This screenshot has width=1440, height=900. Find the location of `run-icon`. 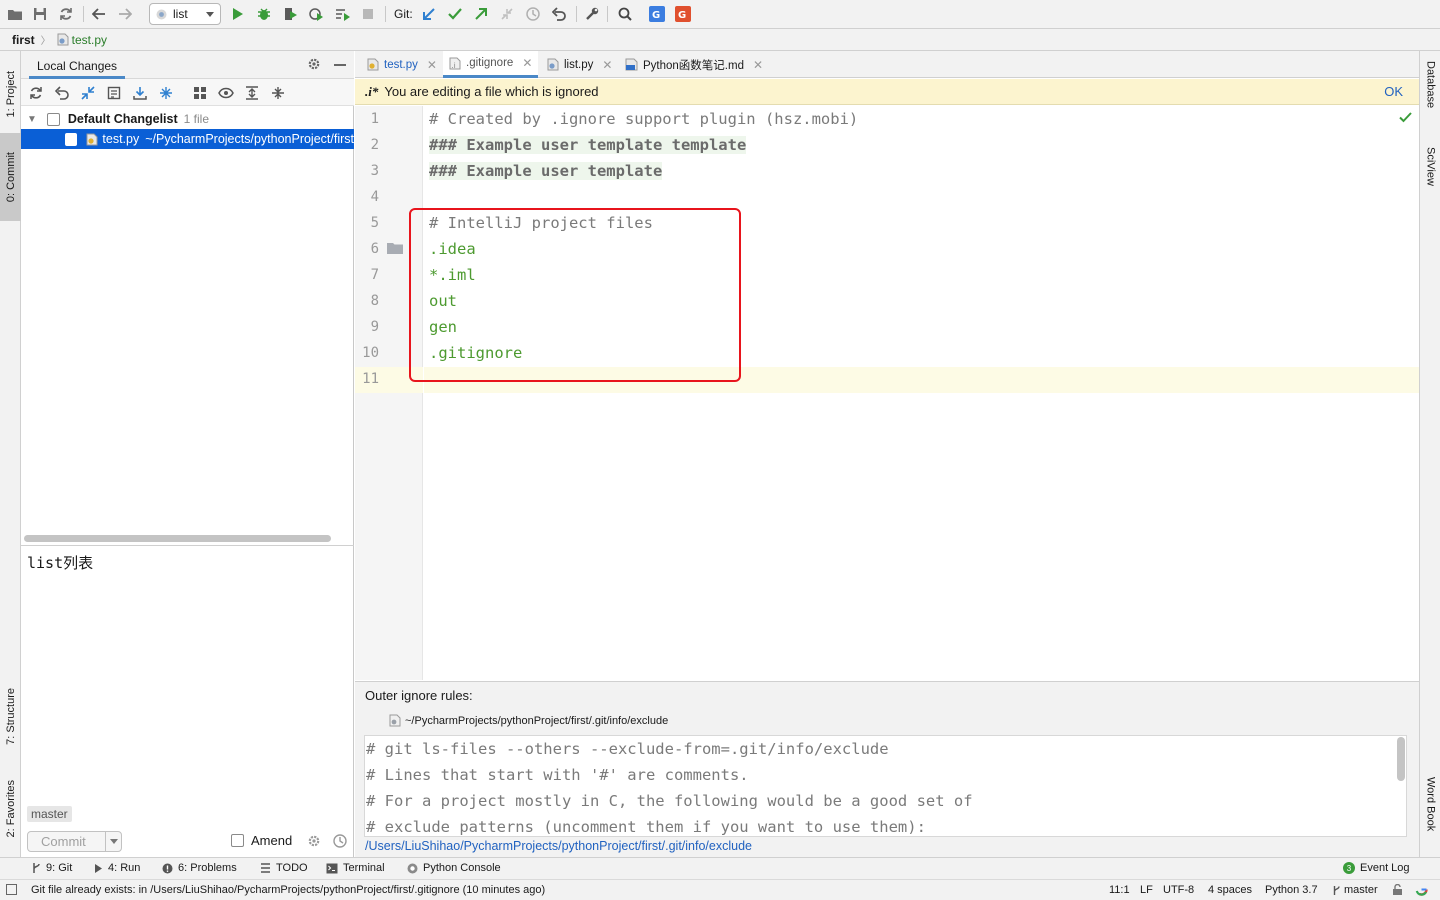

run-icon is located at coordinates (238, 14).